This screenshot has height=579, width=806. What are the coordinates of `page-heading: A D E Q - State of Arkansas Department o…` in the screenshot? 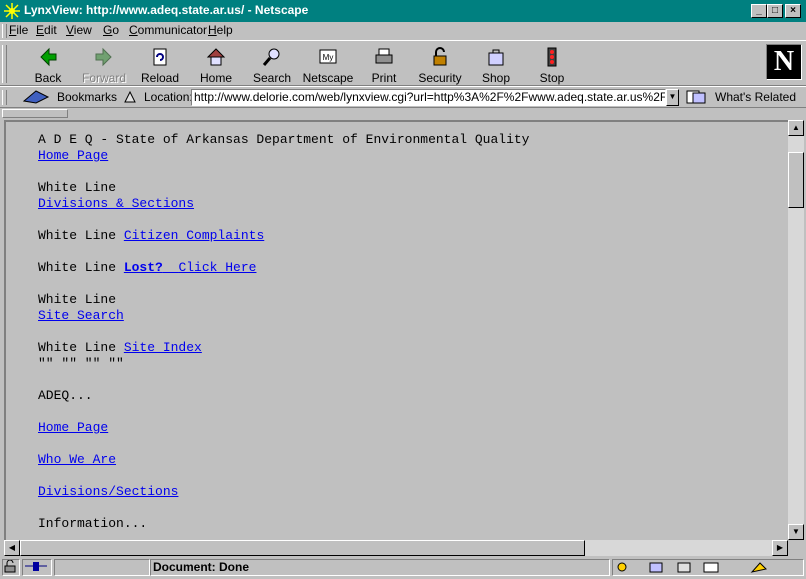 It's located at (284, 139).